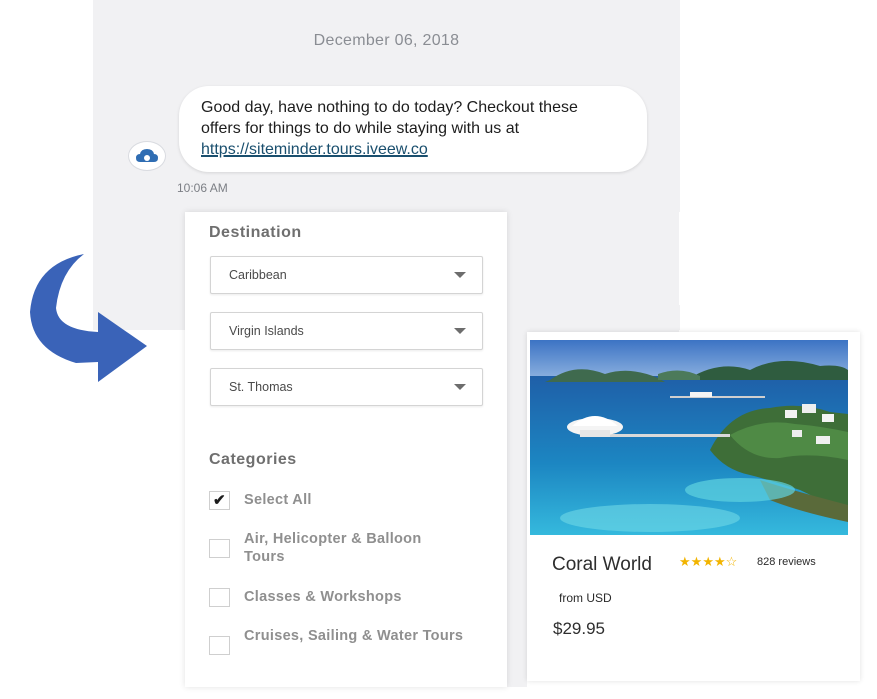 The image size is (877, 699). Describe the element at coordinates (585, 598) in the screenshot. I see `price-from-label: from USD` at that location.